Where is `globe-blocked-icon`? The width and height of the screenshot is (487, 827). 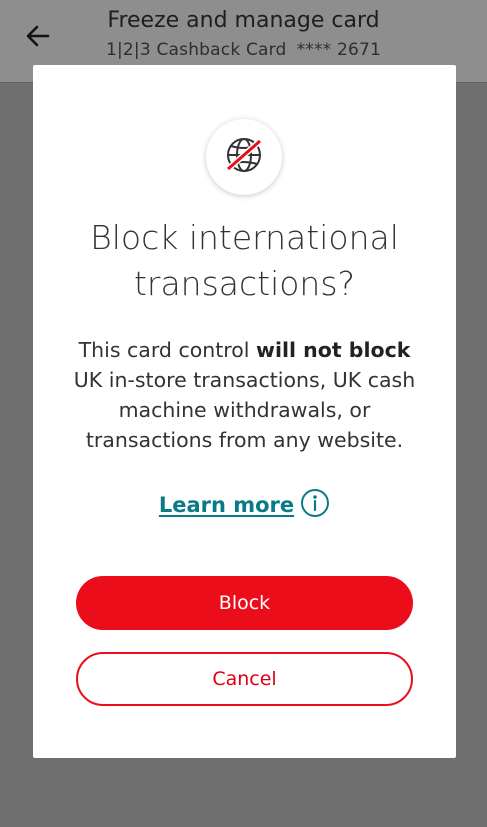 globe-blocked-icon is located at coordinates (244, 157).